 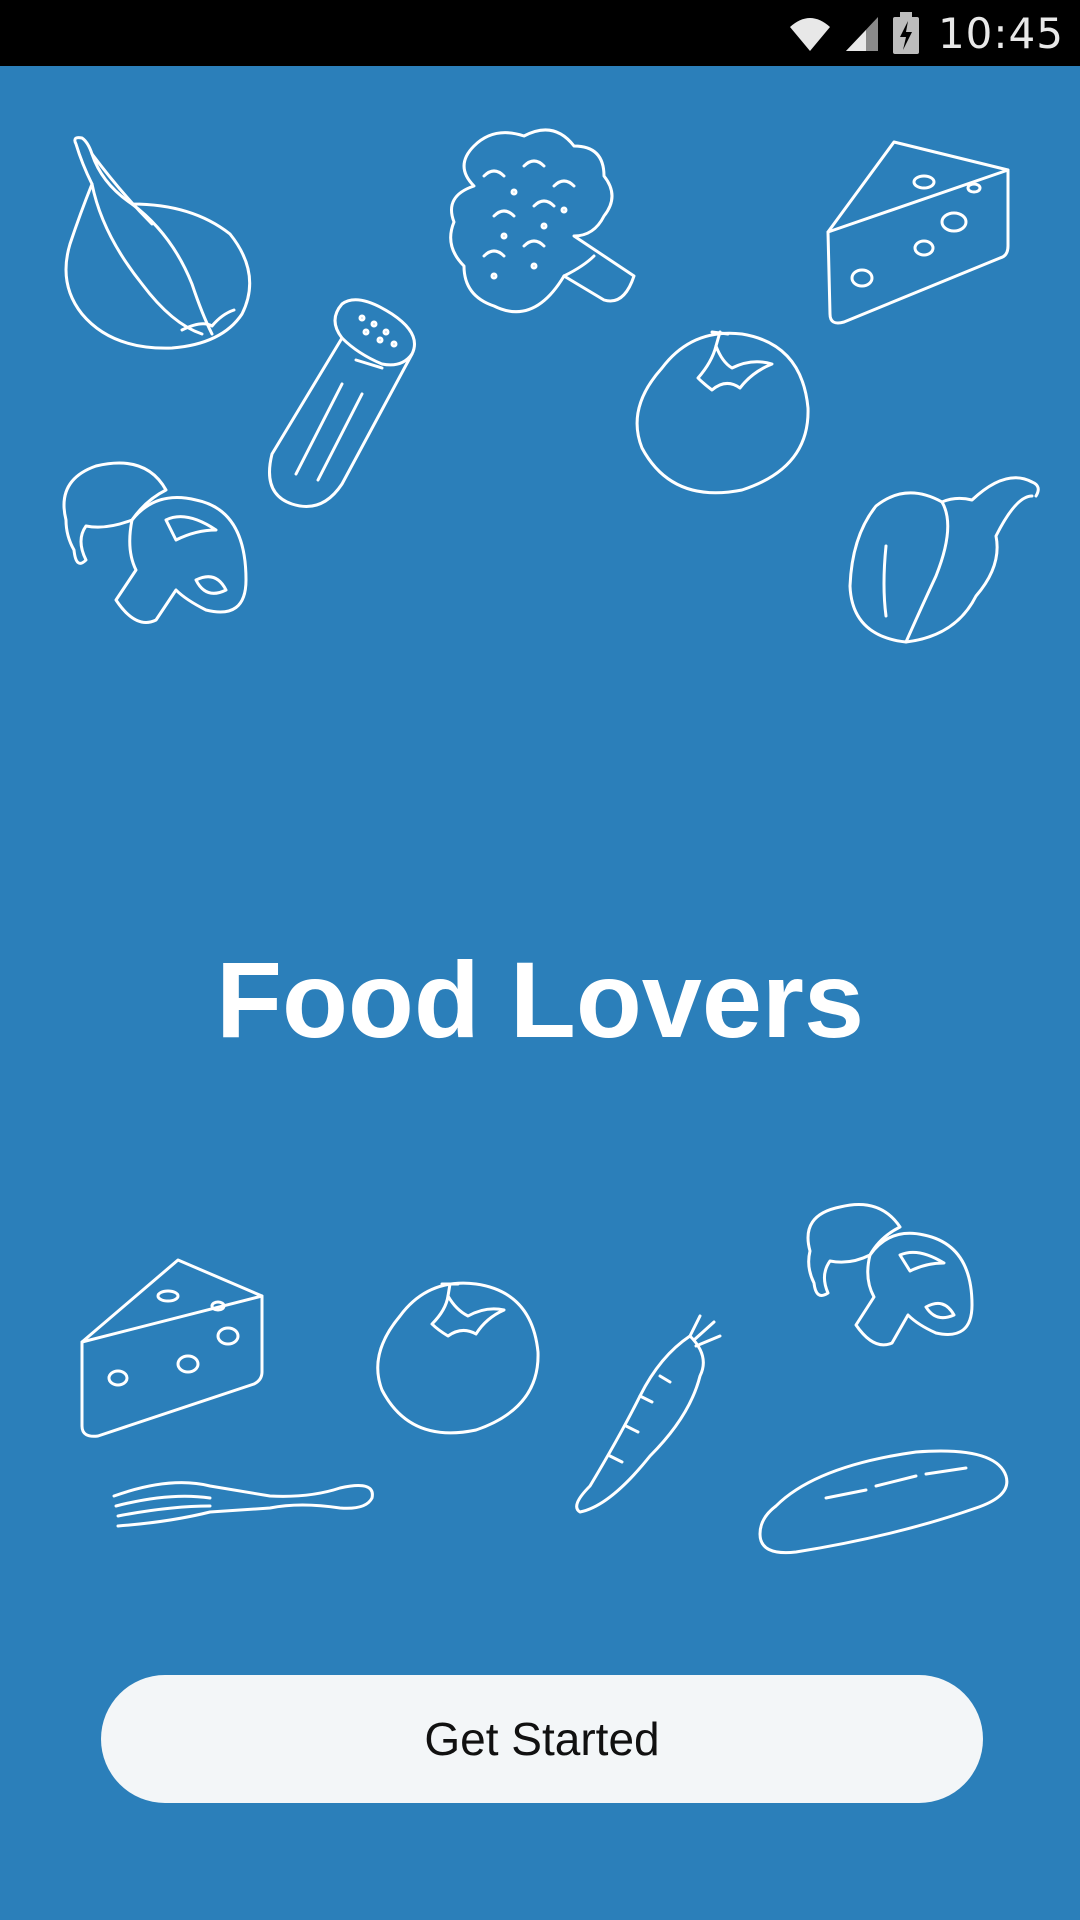 What do you see at coordinates (926, 33) in the screenshot?
I see `status-icons: 10:45` at bounding box center [926, 33].